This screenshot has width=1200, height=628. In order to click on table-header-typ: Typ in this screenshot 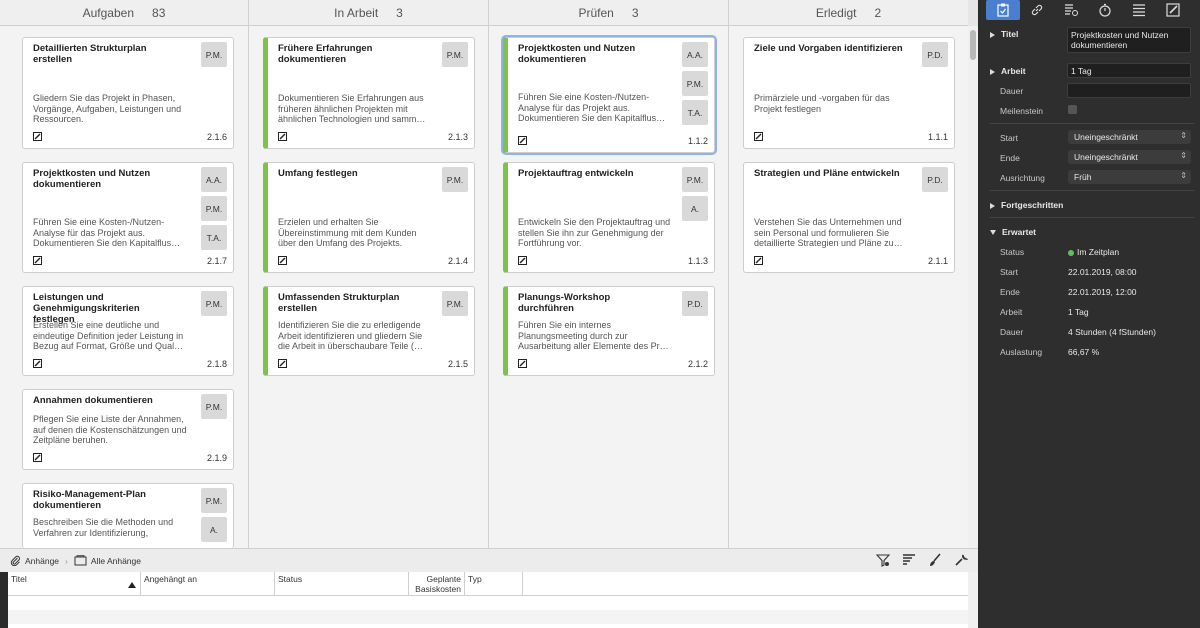, I will do `click(494, 584)`.